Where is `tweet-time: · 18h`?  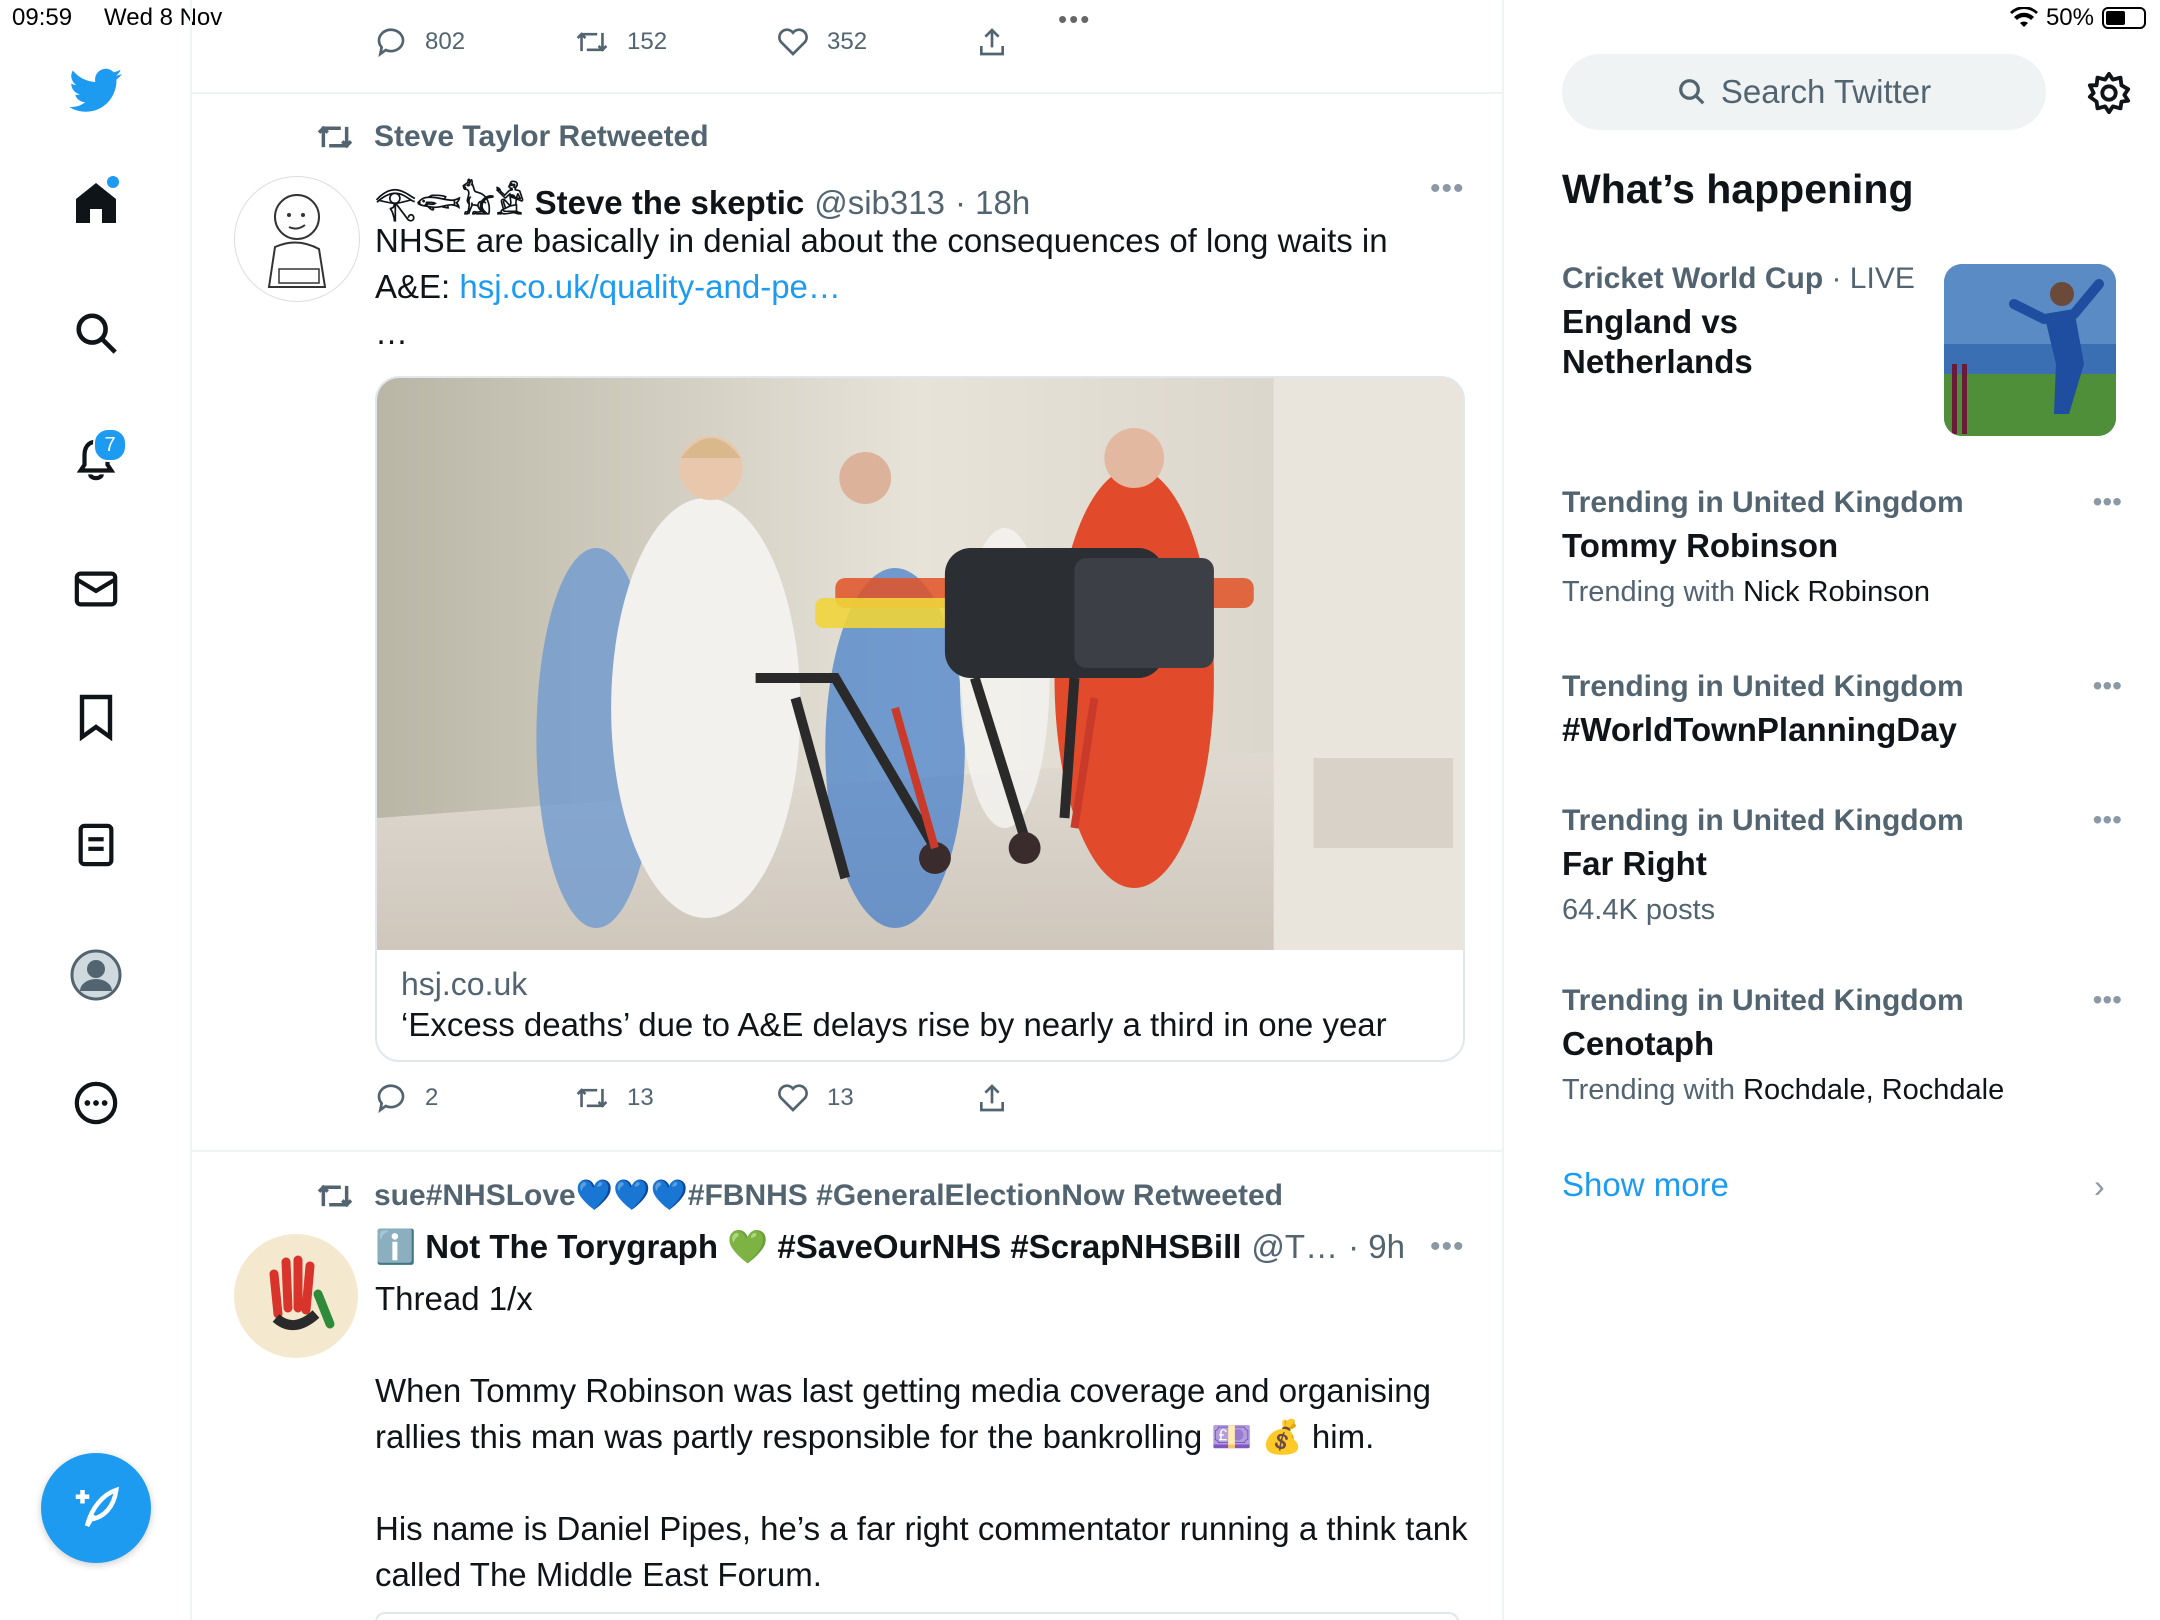
tweet-time: · 18h is located at coordinates (992, 203).